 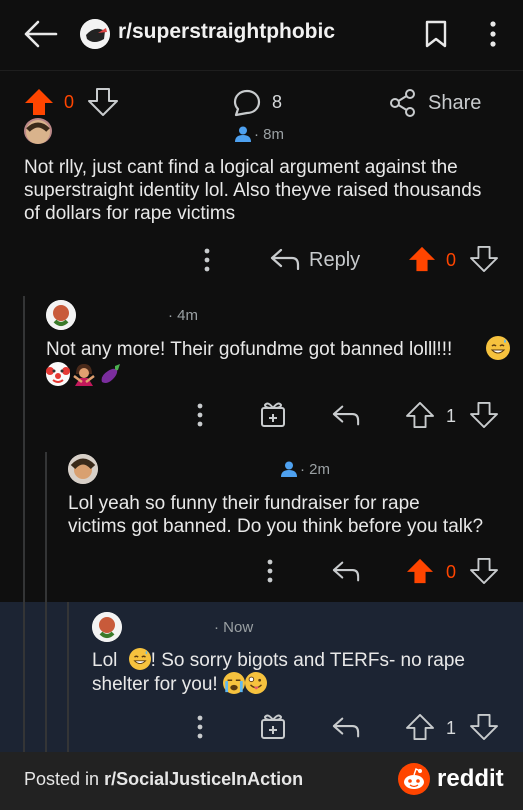 I want to click on posted-in-label: Posted in r/SocialJusticeInAction, so click(x=163, y=779).